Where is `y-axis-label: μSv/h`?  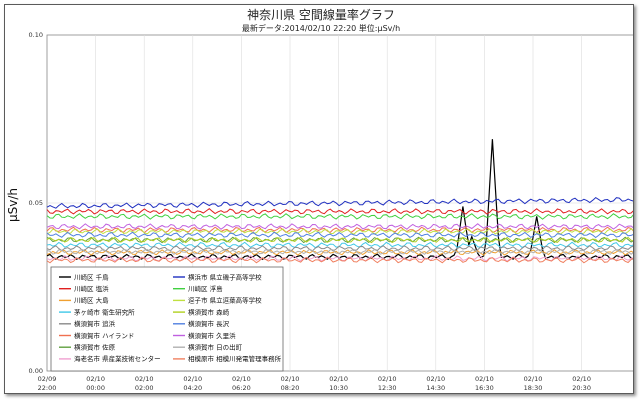 y-axis-label: μSv/h is located at coordinates (13, 205).